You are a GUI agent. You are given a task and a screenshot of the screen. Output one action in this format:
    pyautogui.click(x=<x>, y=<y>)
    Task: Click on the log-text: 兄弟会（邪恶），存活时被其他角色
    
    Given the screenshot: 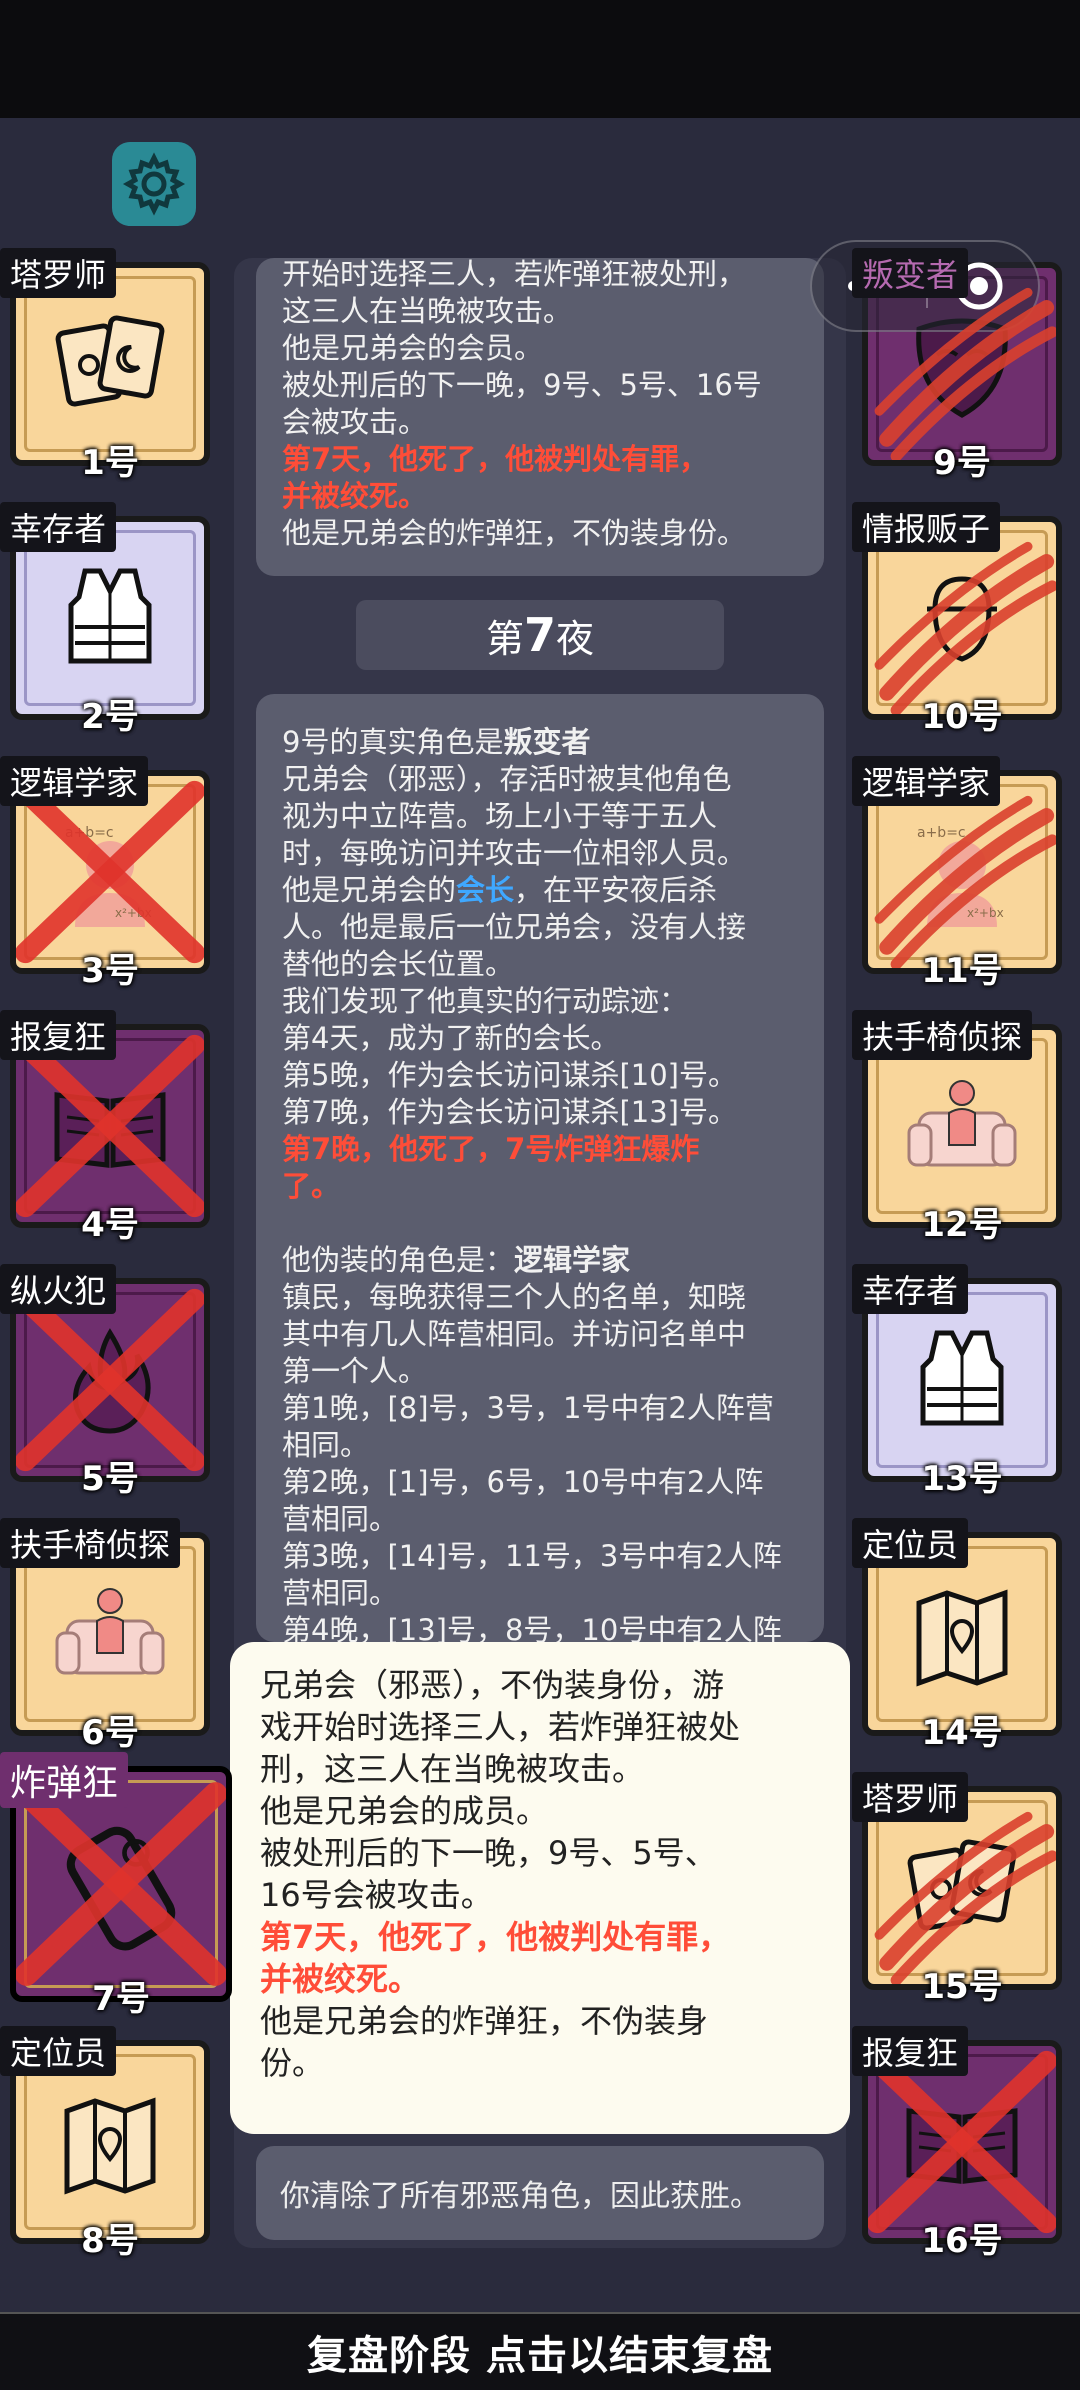 What is the action you would take?
    pyautogui.click(x=507, y=779)
    